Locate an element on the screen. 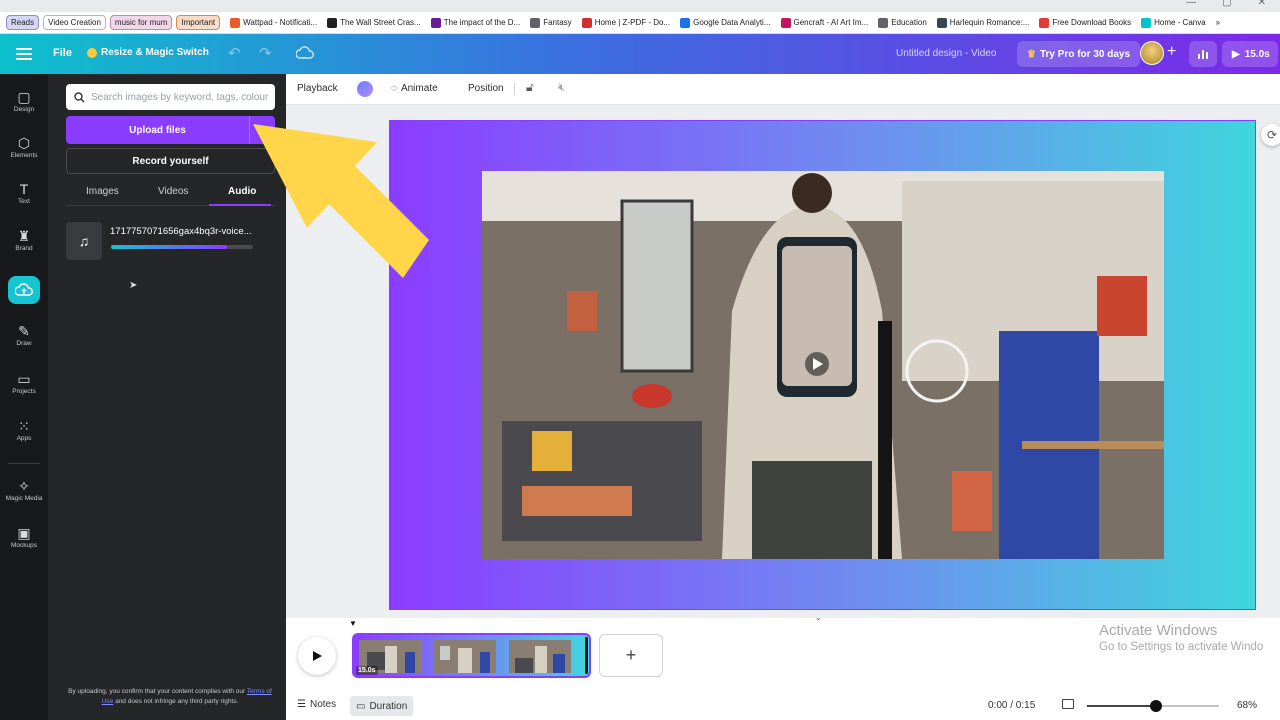 This screenshot has height=720, width=1280. playback-button: Playback is located at coordinates (317, 88).